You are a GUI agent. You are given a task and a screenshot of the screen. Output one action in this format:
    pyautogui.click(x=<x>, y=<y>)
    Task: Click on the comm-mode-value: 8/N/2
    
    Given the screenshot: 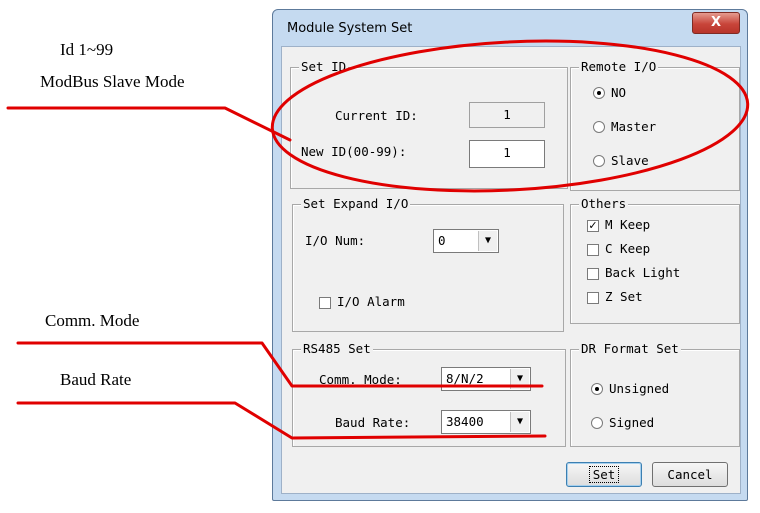 What is the action you would take?
    pyautogui.click(x=465, y=378)
    